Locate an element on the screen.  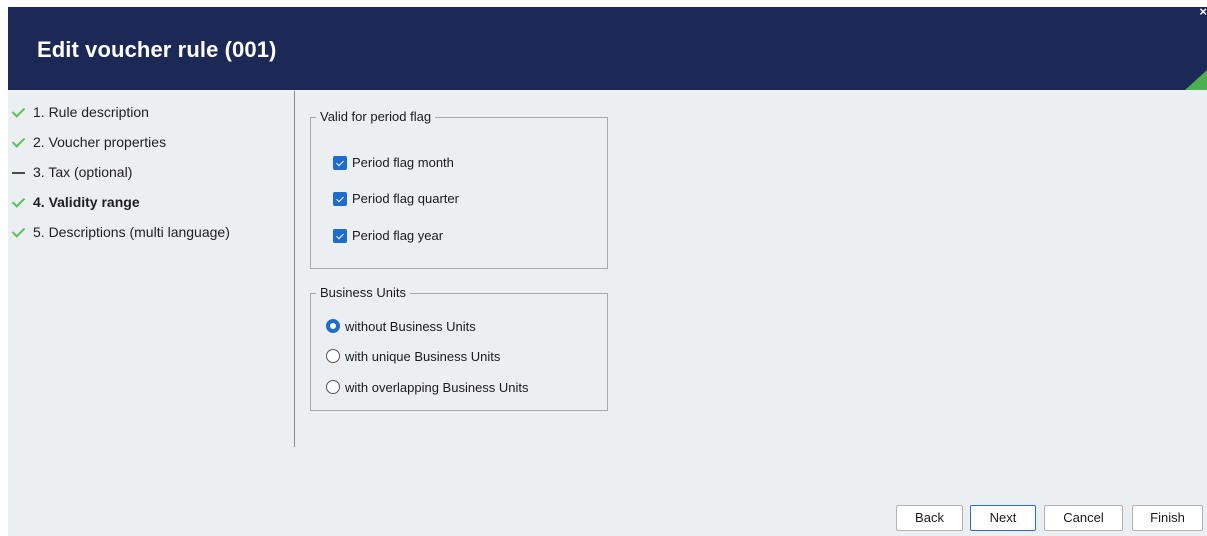
group-legend: Business Units is located at coordinates (363, 292).